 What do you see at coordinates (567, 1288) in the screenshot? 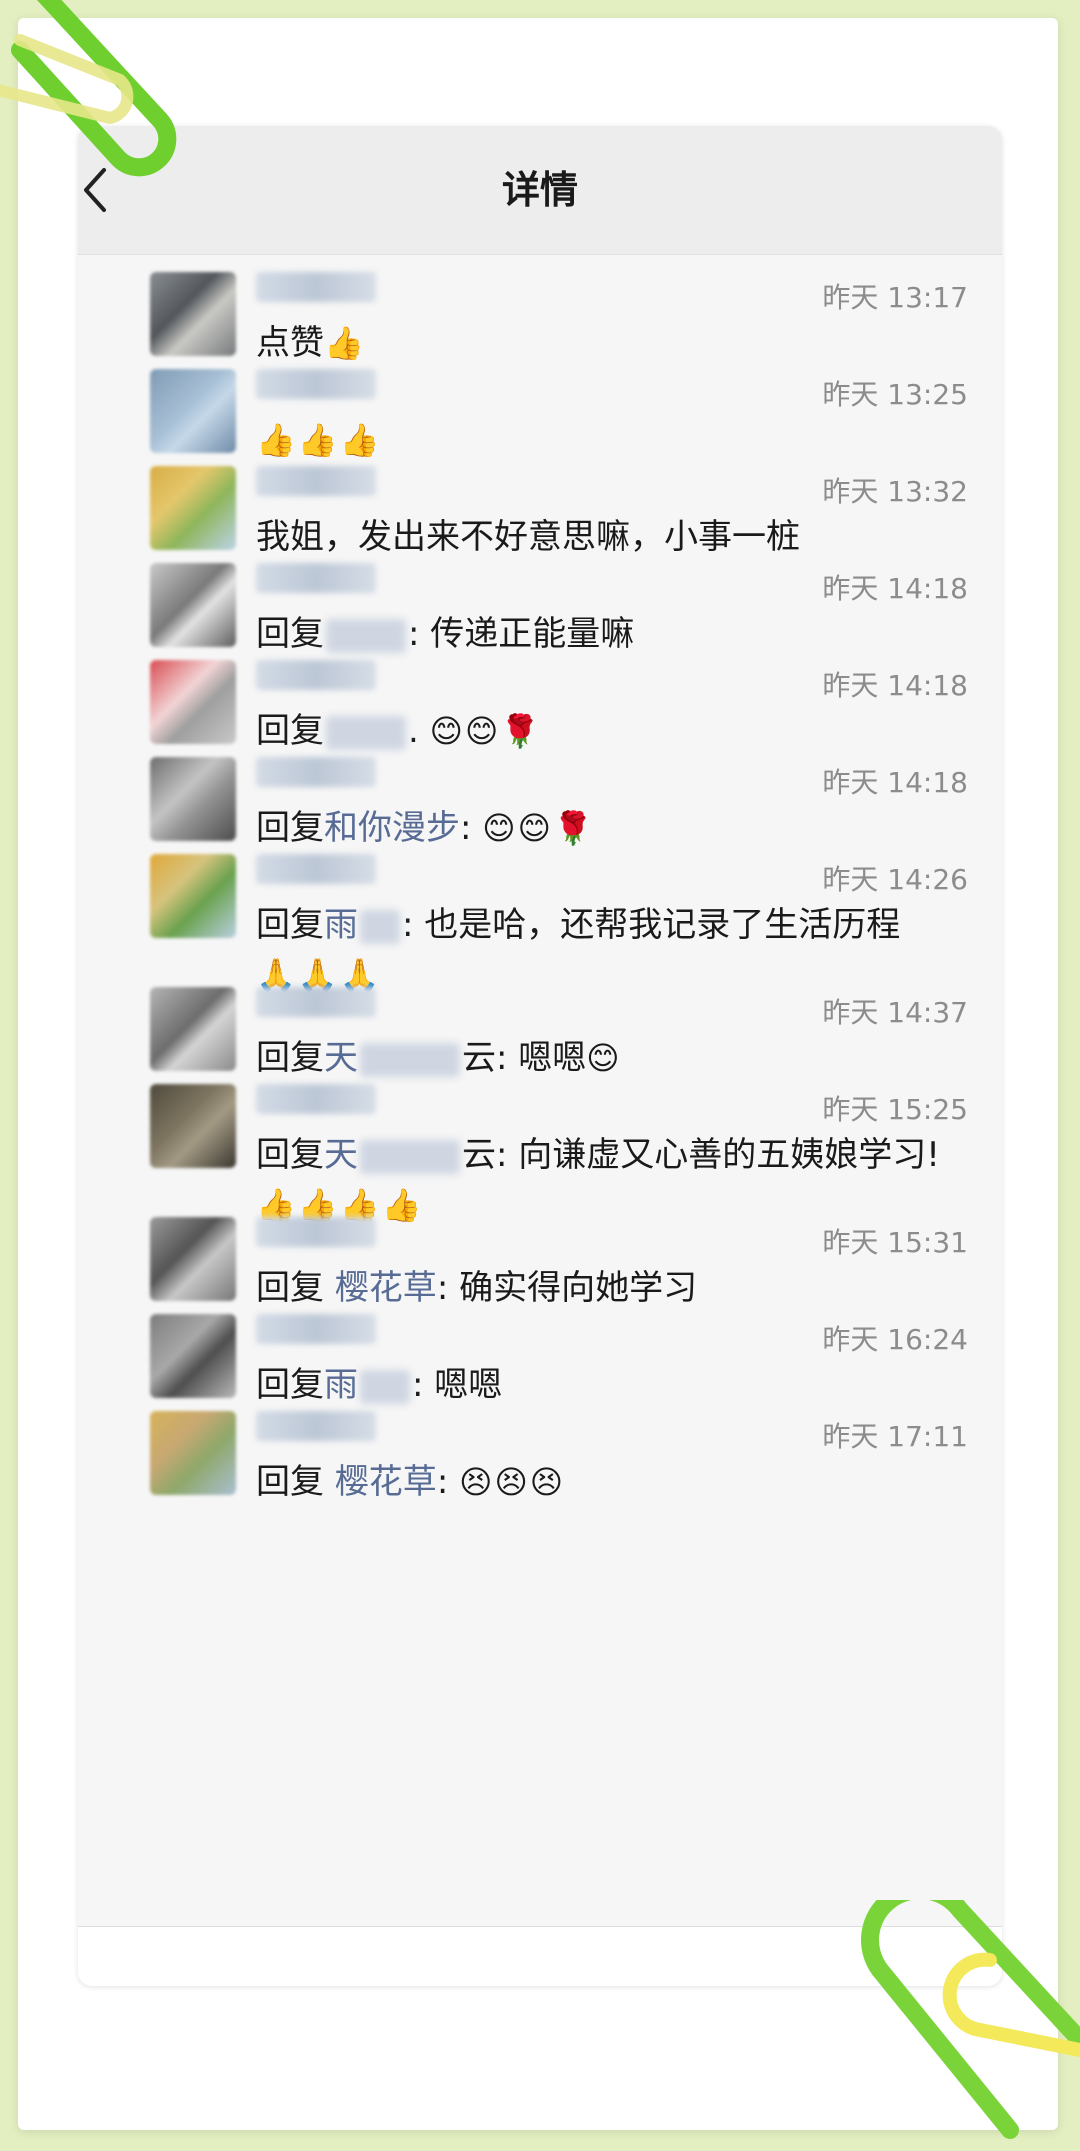
I see `comment-body: : 确实得向她学习` at bounding box center [567, 1288].